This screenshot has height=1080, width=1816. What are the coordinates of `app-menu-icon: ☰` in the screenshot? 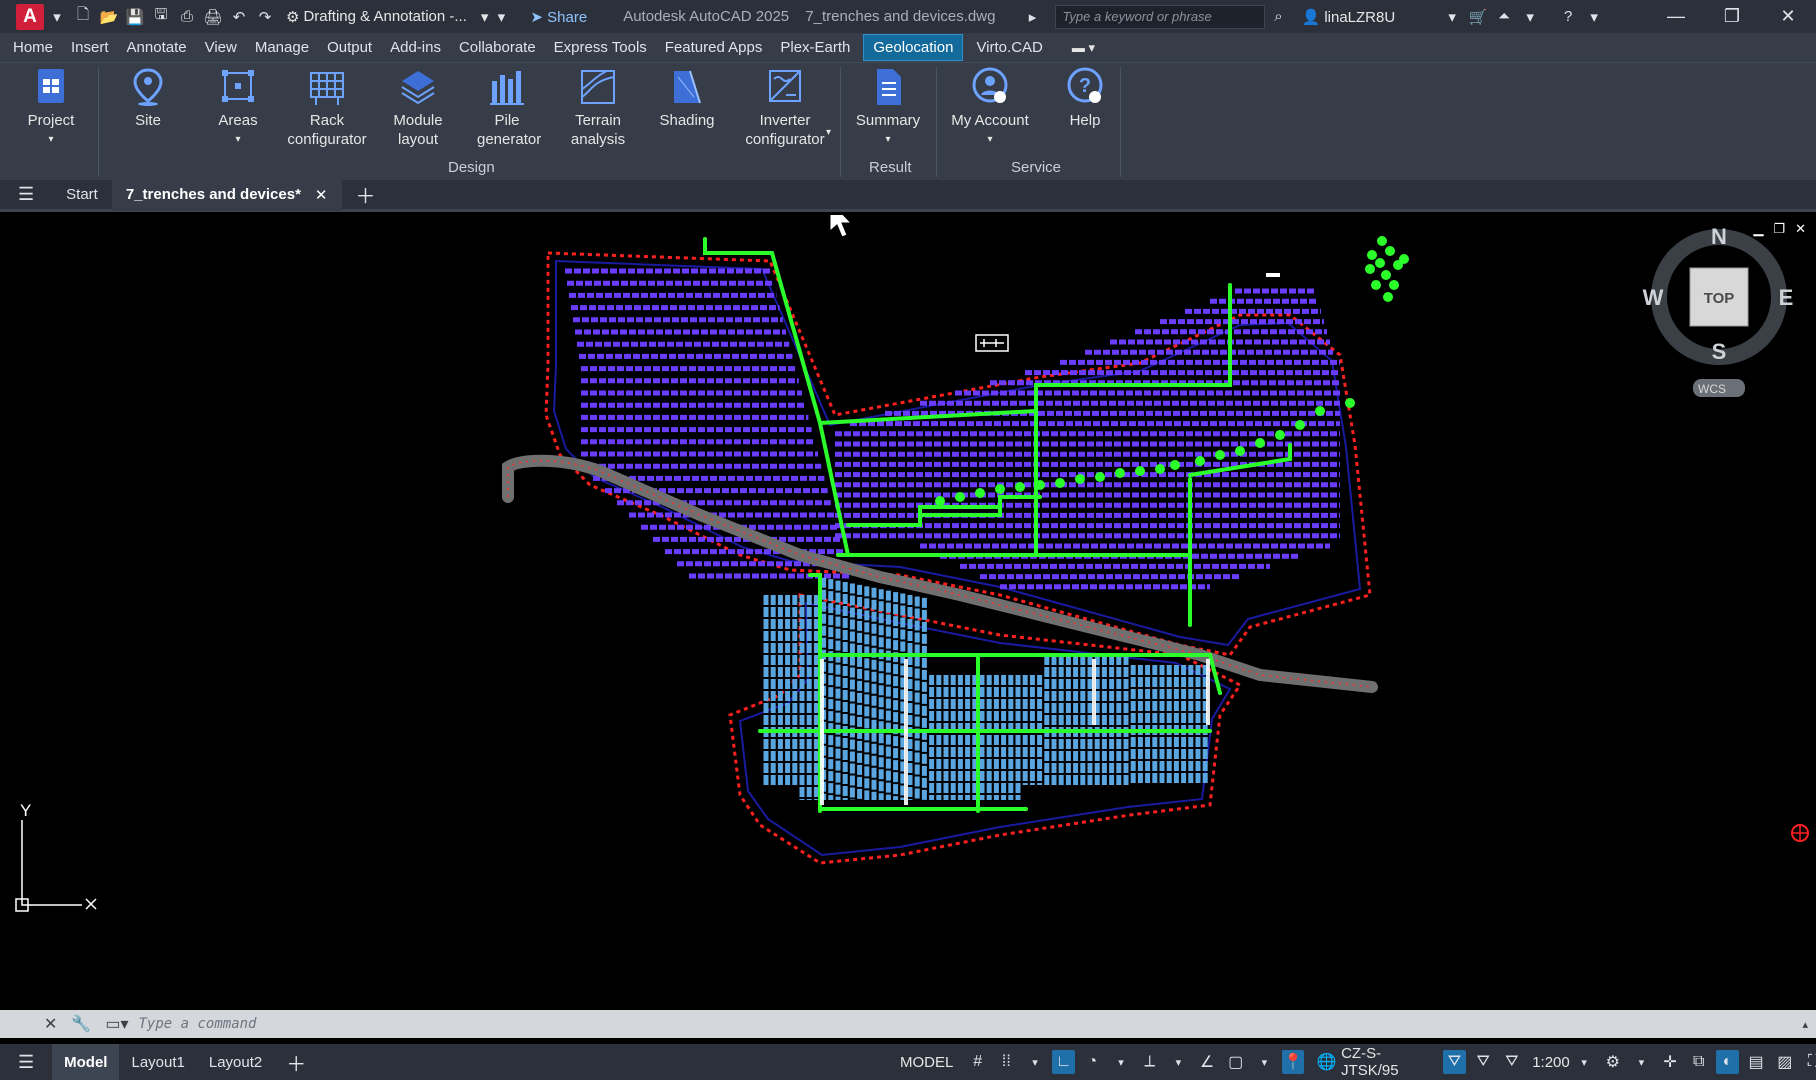 It's located at (26, 195).